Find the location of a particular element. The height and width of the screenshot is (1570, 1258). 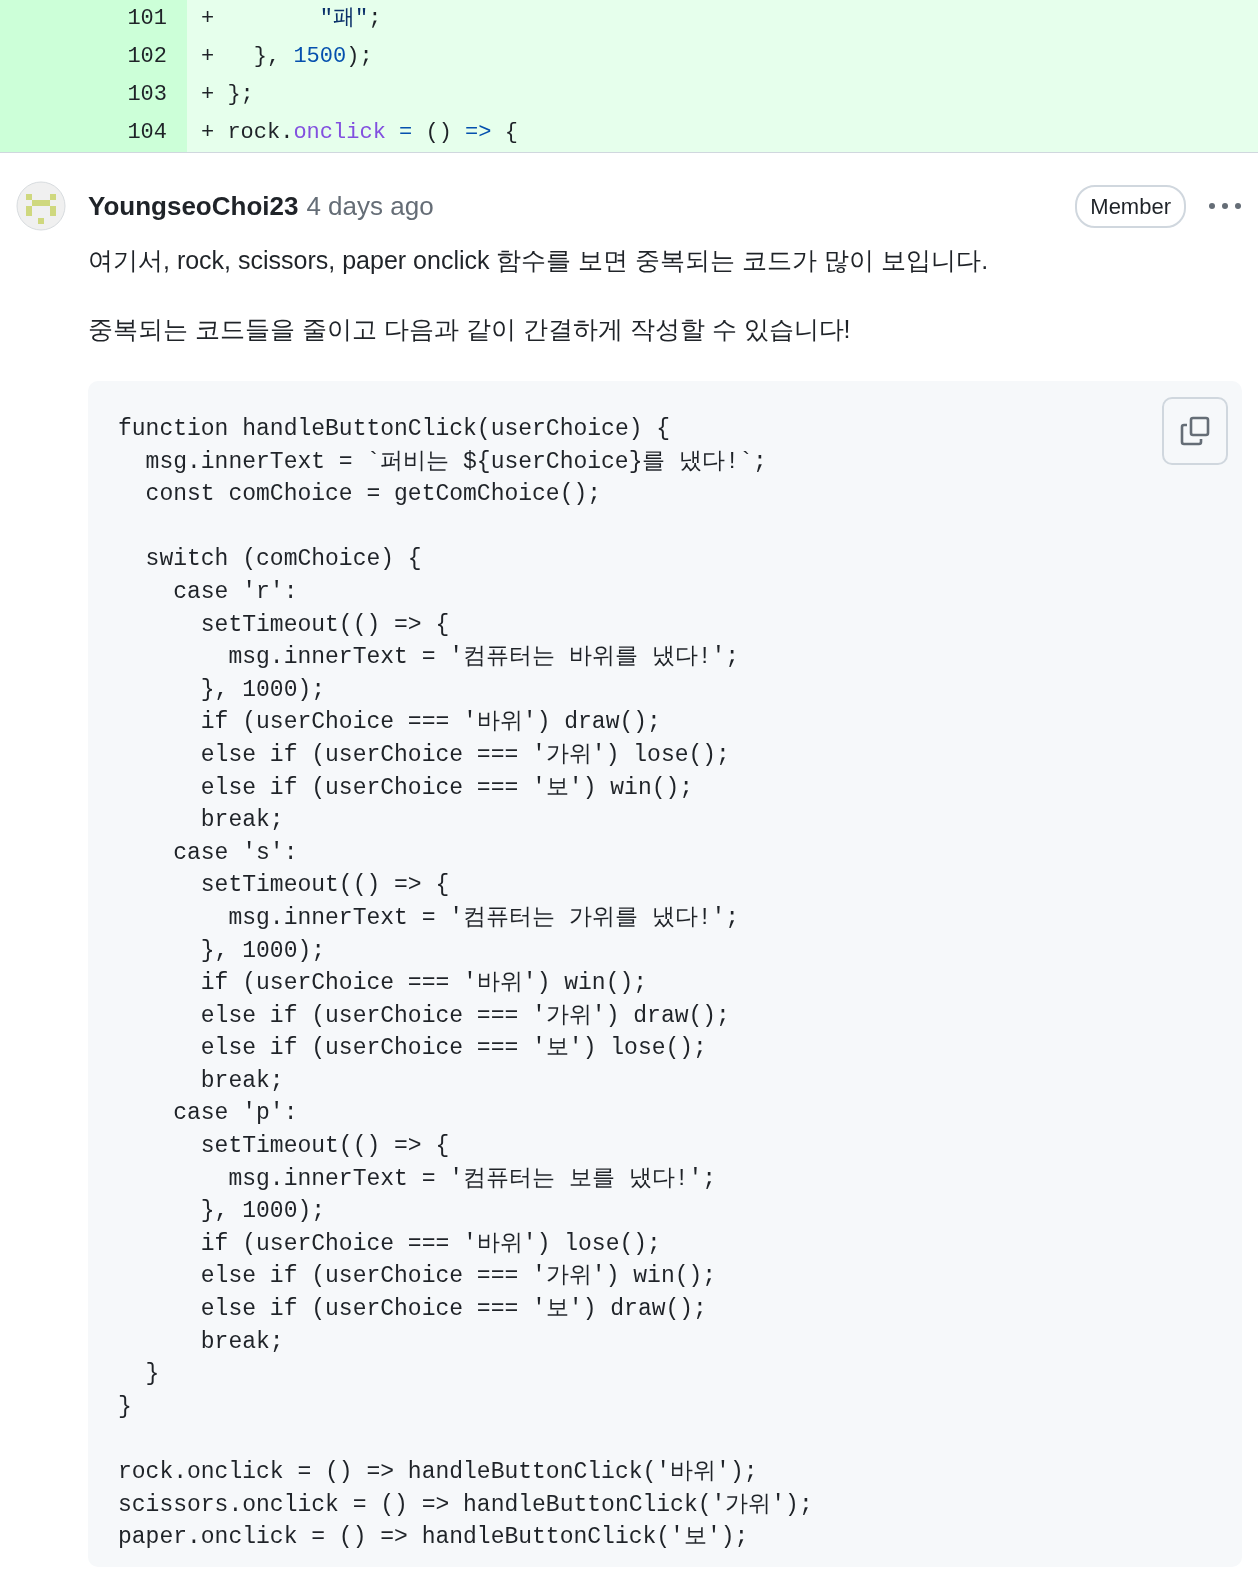

code-line: msg.innerText = '컴퓨터는 보를 냈다!'; is located at coordinates (472, 1179).